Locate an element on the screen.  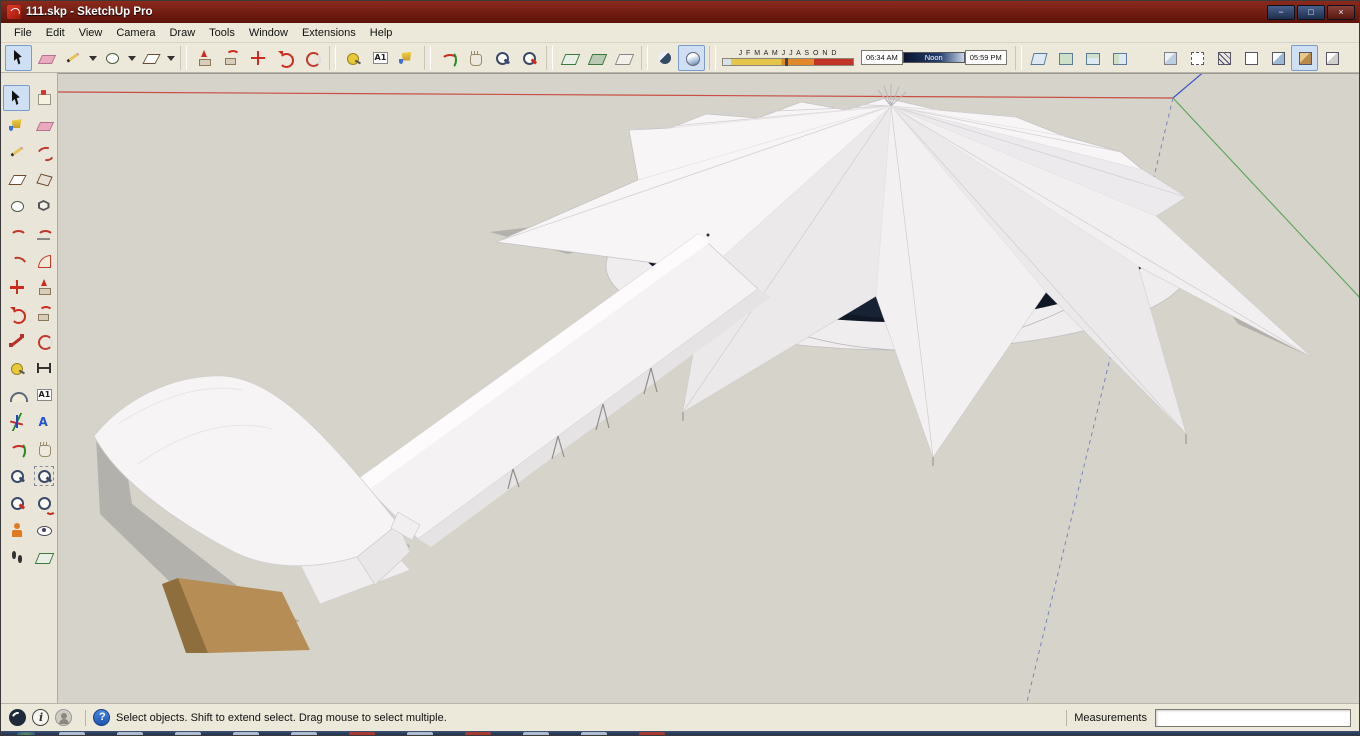
view-iso-button is located at coordinates (1038, 58).